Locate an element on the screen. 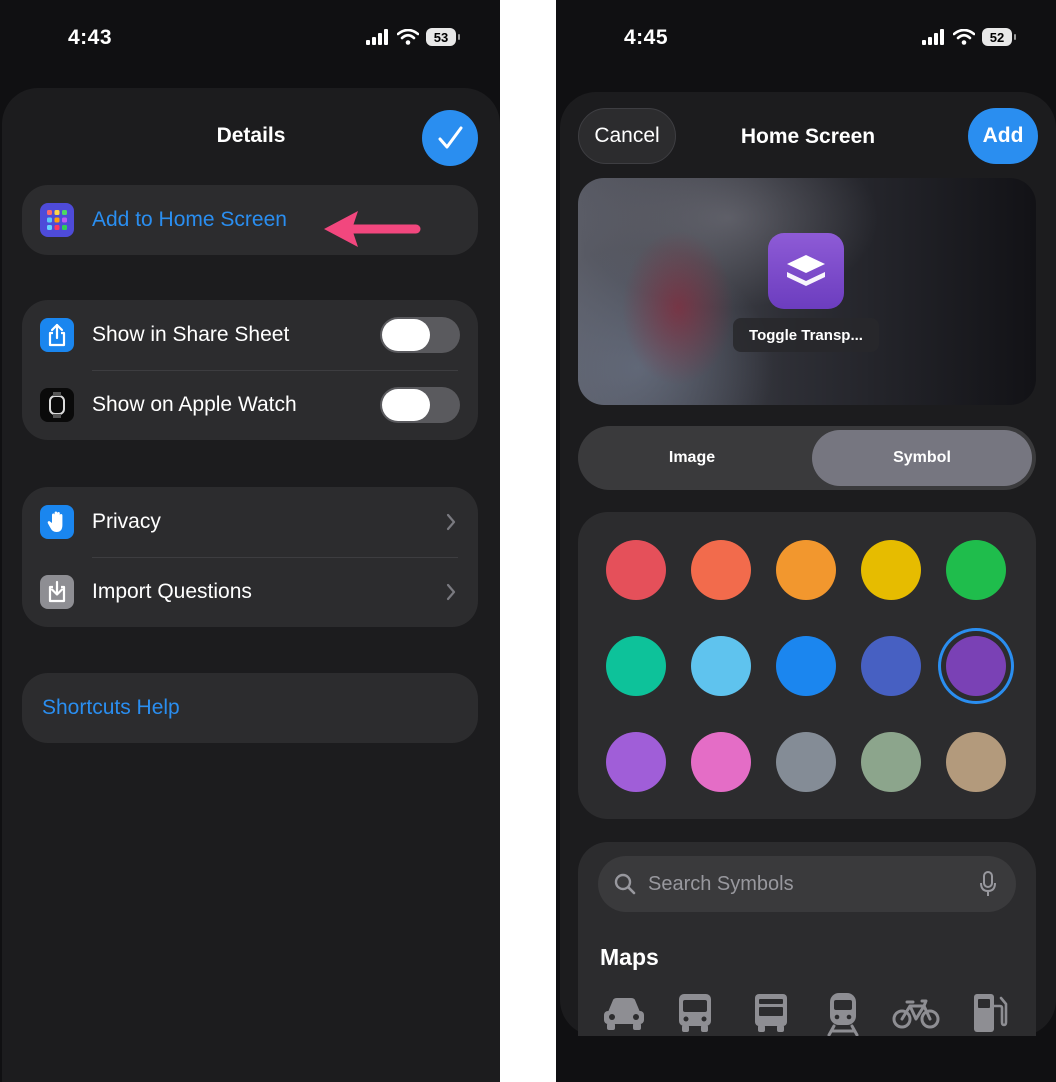  visibility-group: Show in Share Sheet Show on Apple Watch is located at coordinates (250, 370).